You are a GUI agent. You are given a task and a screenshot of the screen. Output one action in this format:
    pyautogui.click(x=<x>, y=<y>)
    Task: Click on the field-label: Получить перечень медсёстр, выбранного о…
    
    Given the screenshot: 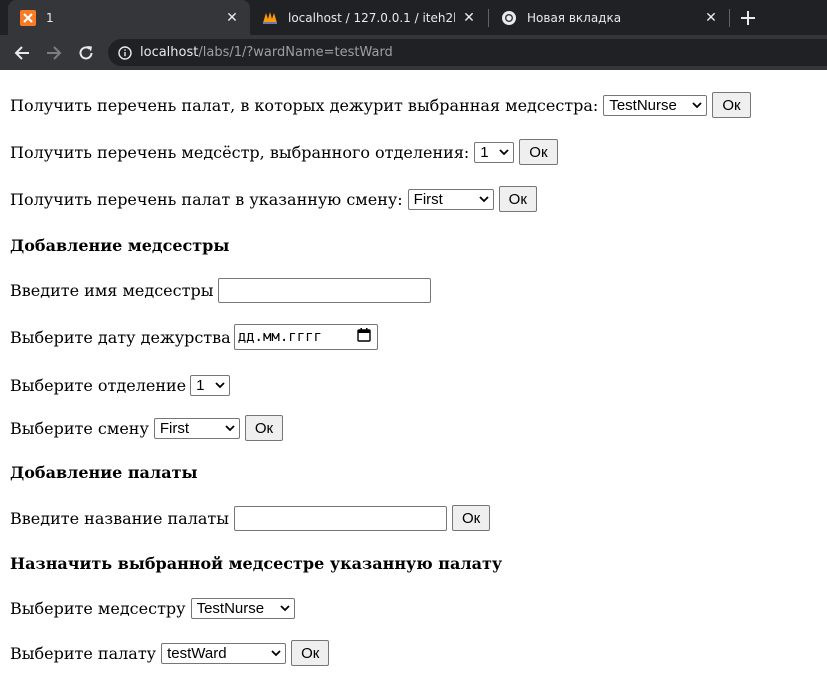 What is the action you would take?
    pyautogui.click(x=240, y=152)
    